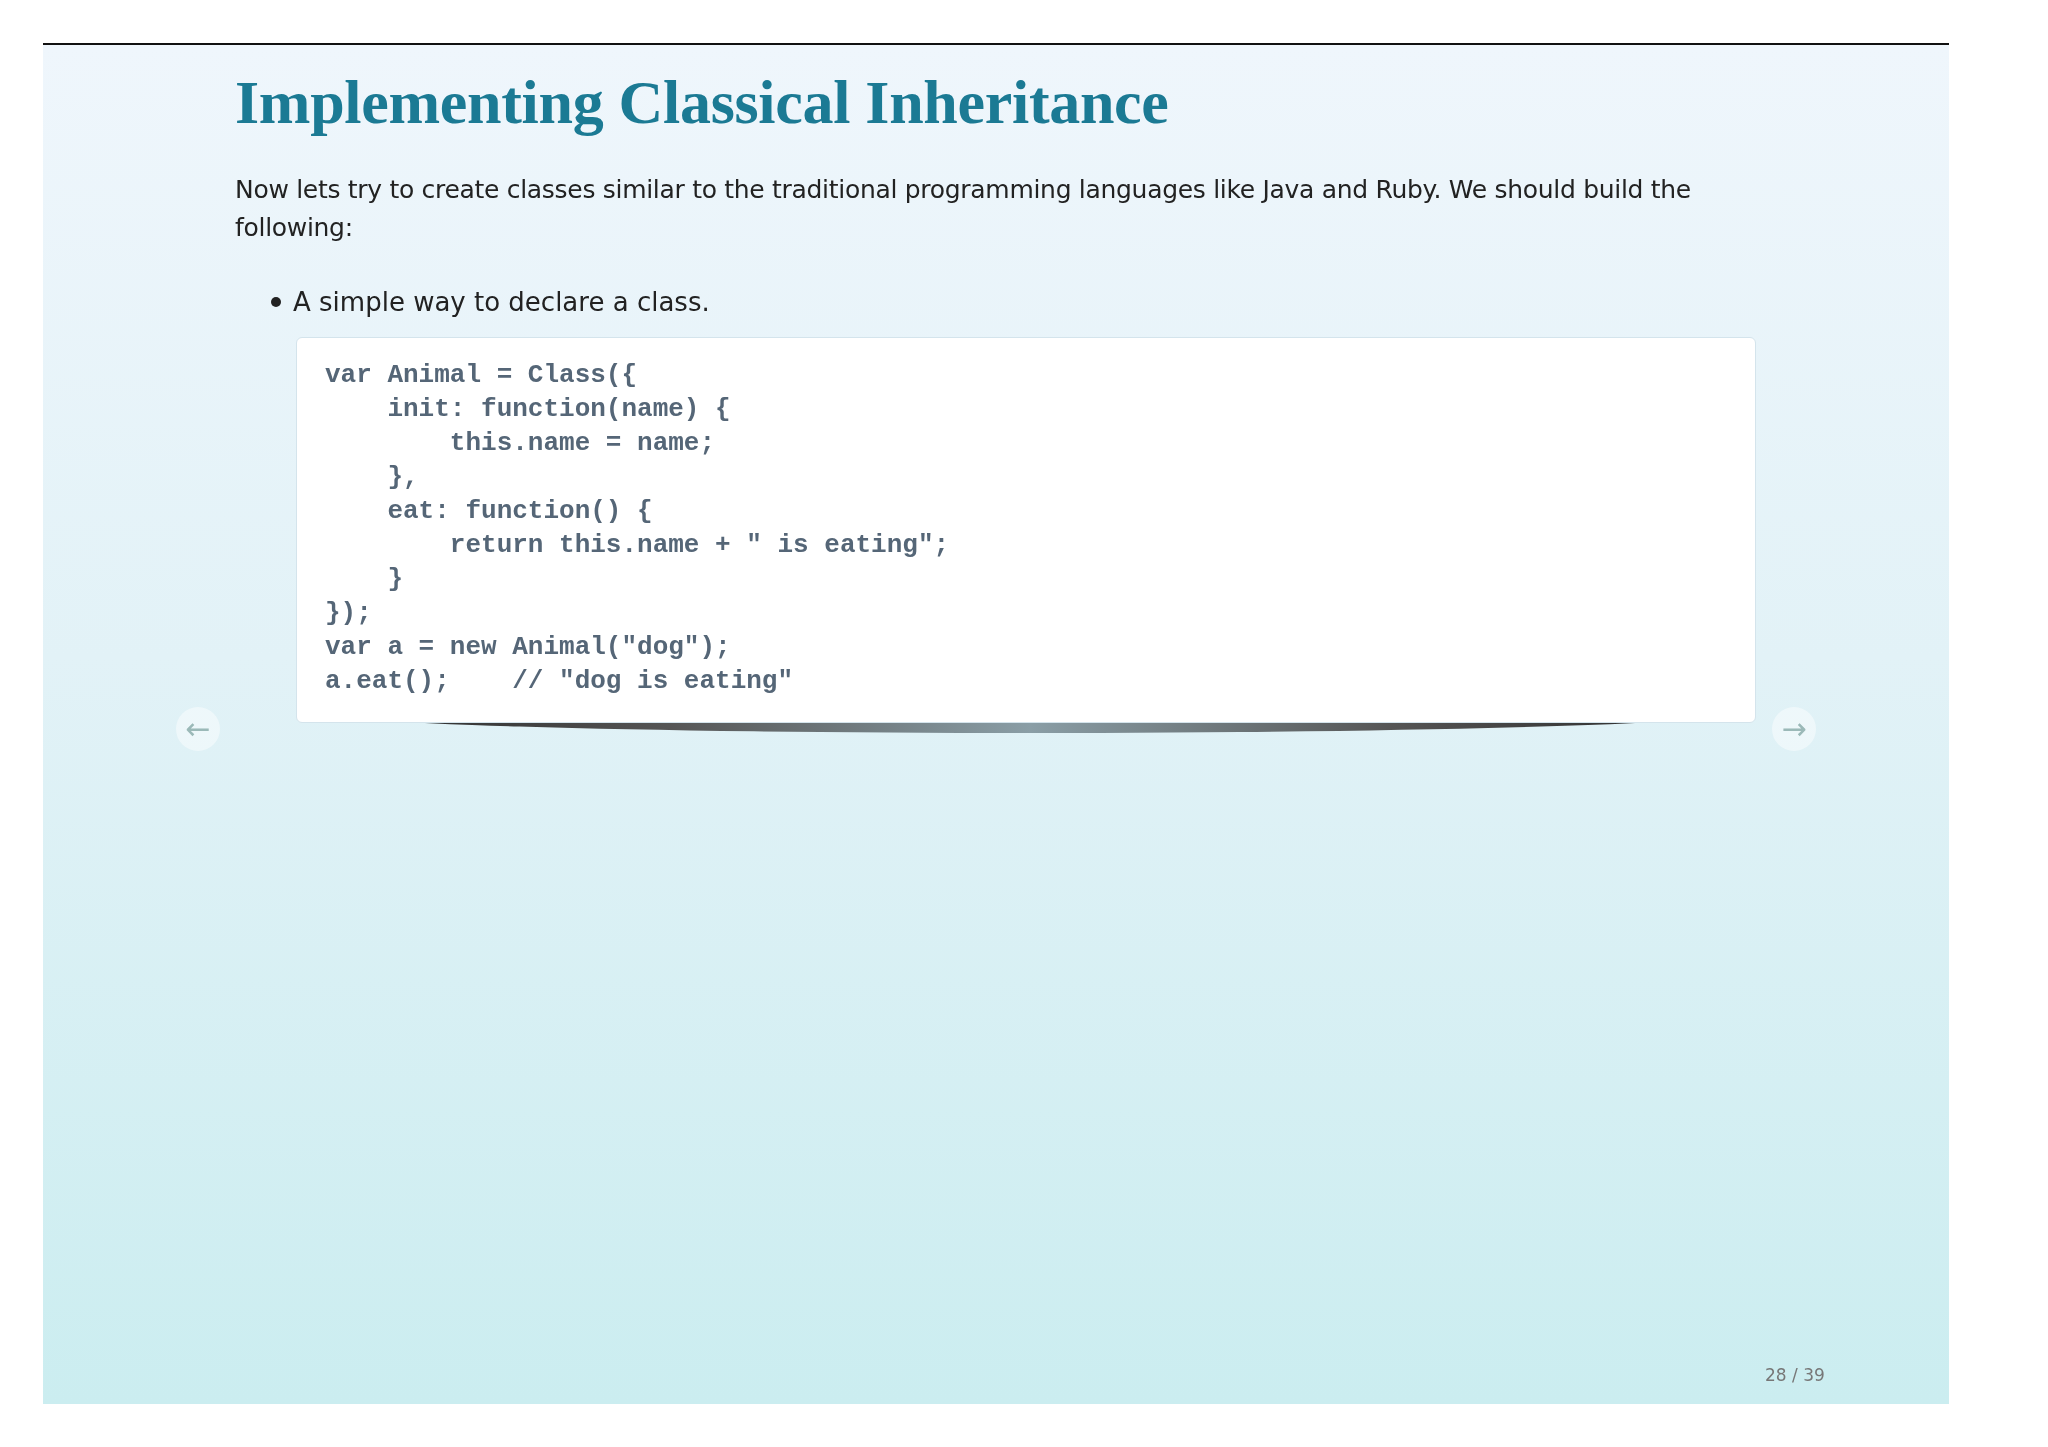  I want to click on slide-title: Implementing Classical Inheritance, so click(702, 102).